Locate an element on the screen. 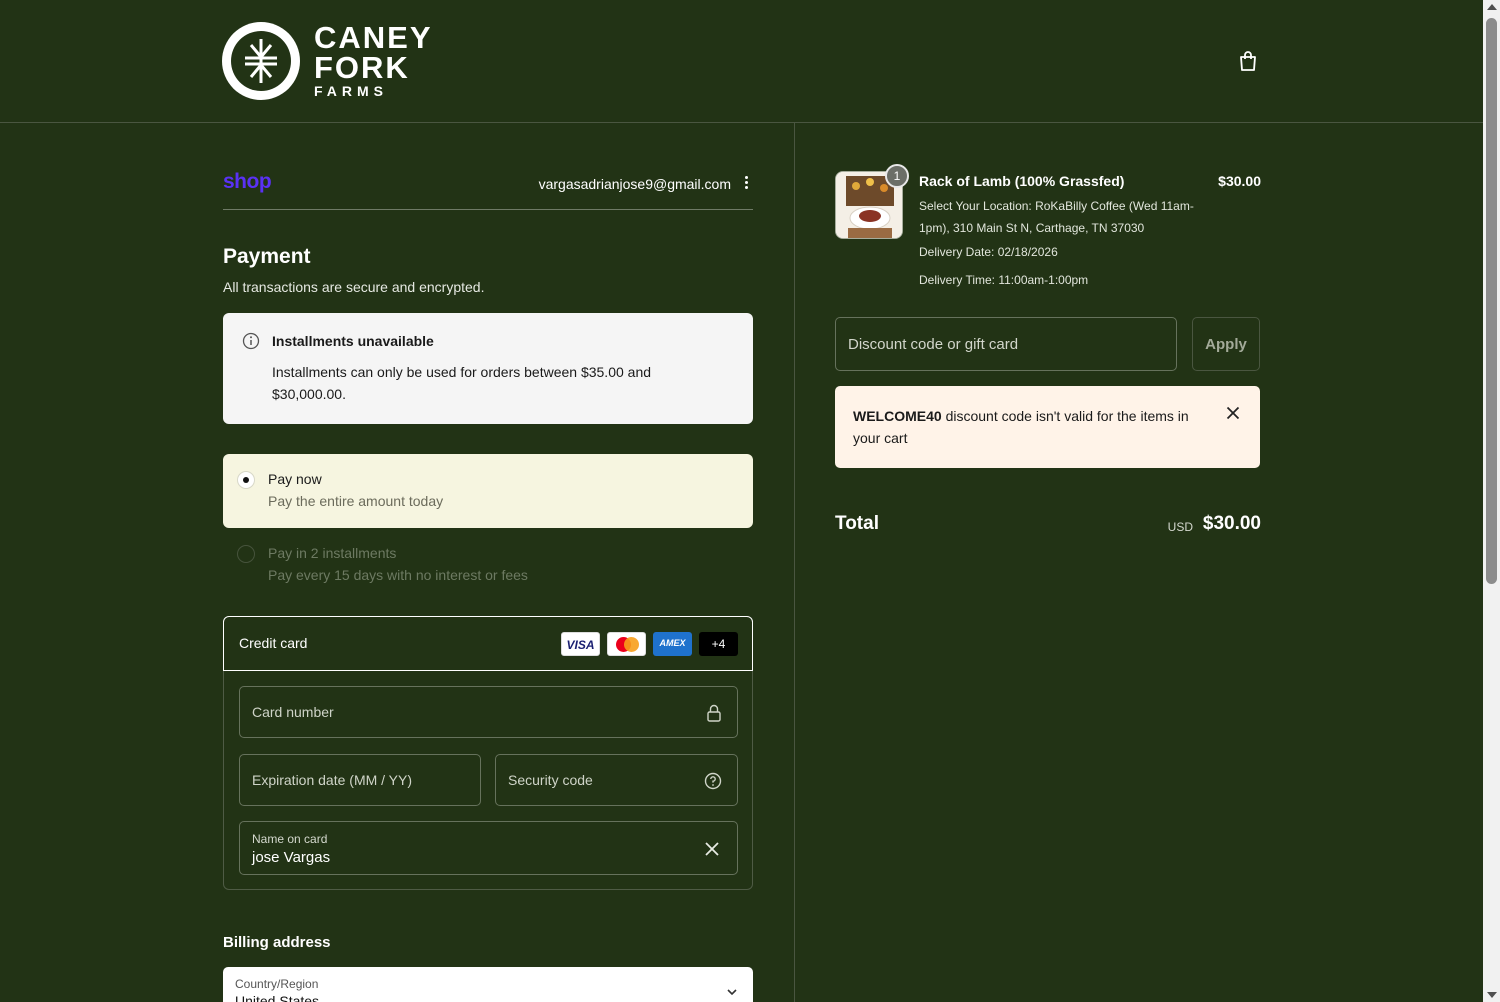  pay-now-radio is located at coordinates (246, 480).